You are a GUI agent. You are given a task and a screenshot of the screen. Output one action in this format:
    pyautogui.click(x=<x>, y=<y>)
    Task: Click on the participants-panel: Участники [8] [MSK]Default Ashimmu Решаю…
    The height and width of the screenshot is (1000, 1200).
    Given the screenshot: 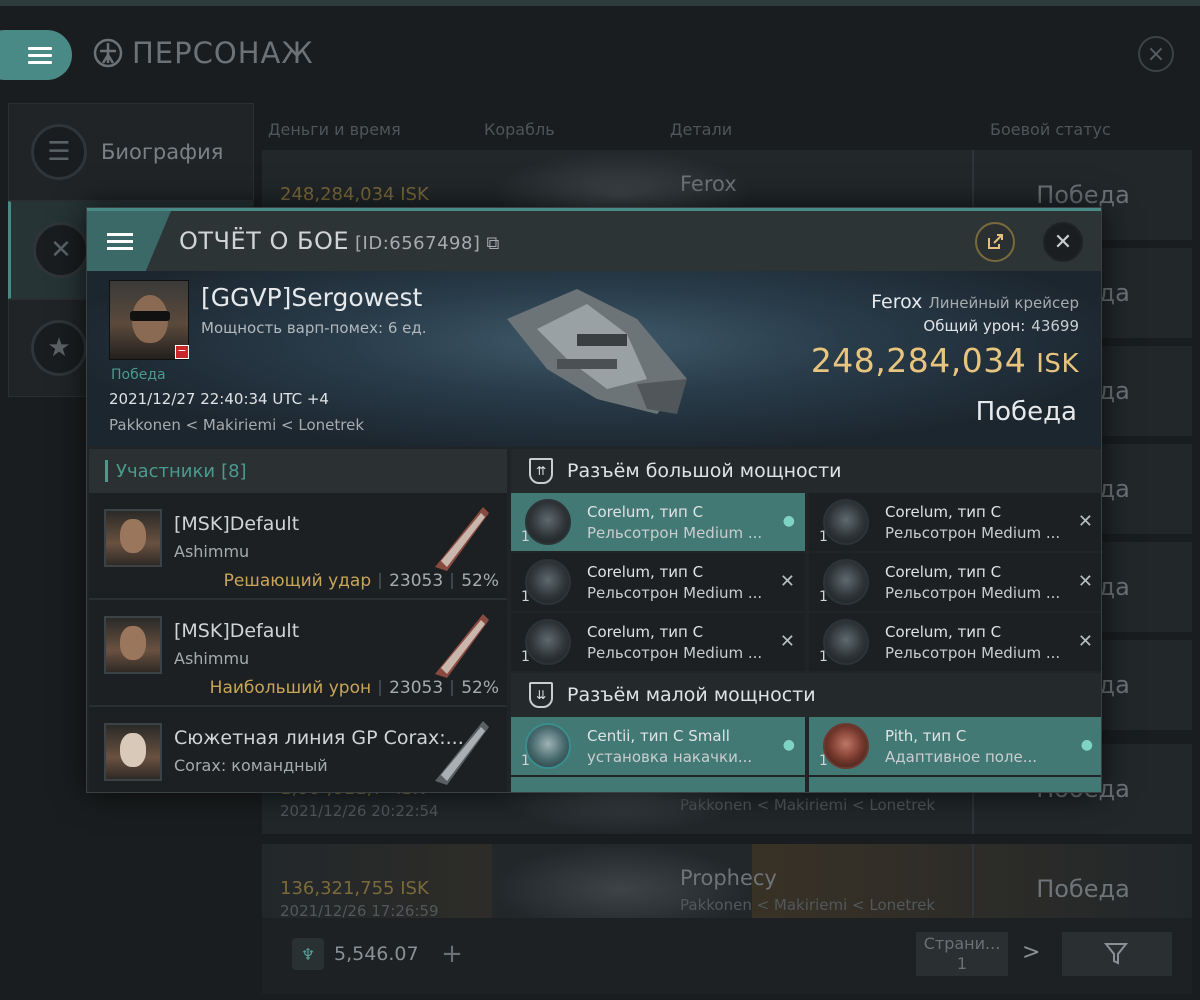 What is the action you would take?
    pyautogui.click(x=298, y=620)
    